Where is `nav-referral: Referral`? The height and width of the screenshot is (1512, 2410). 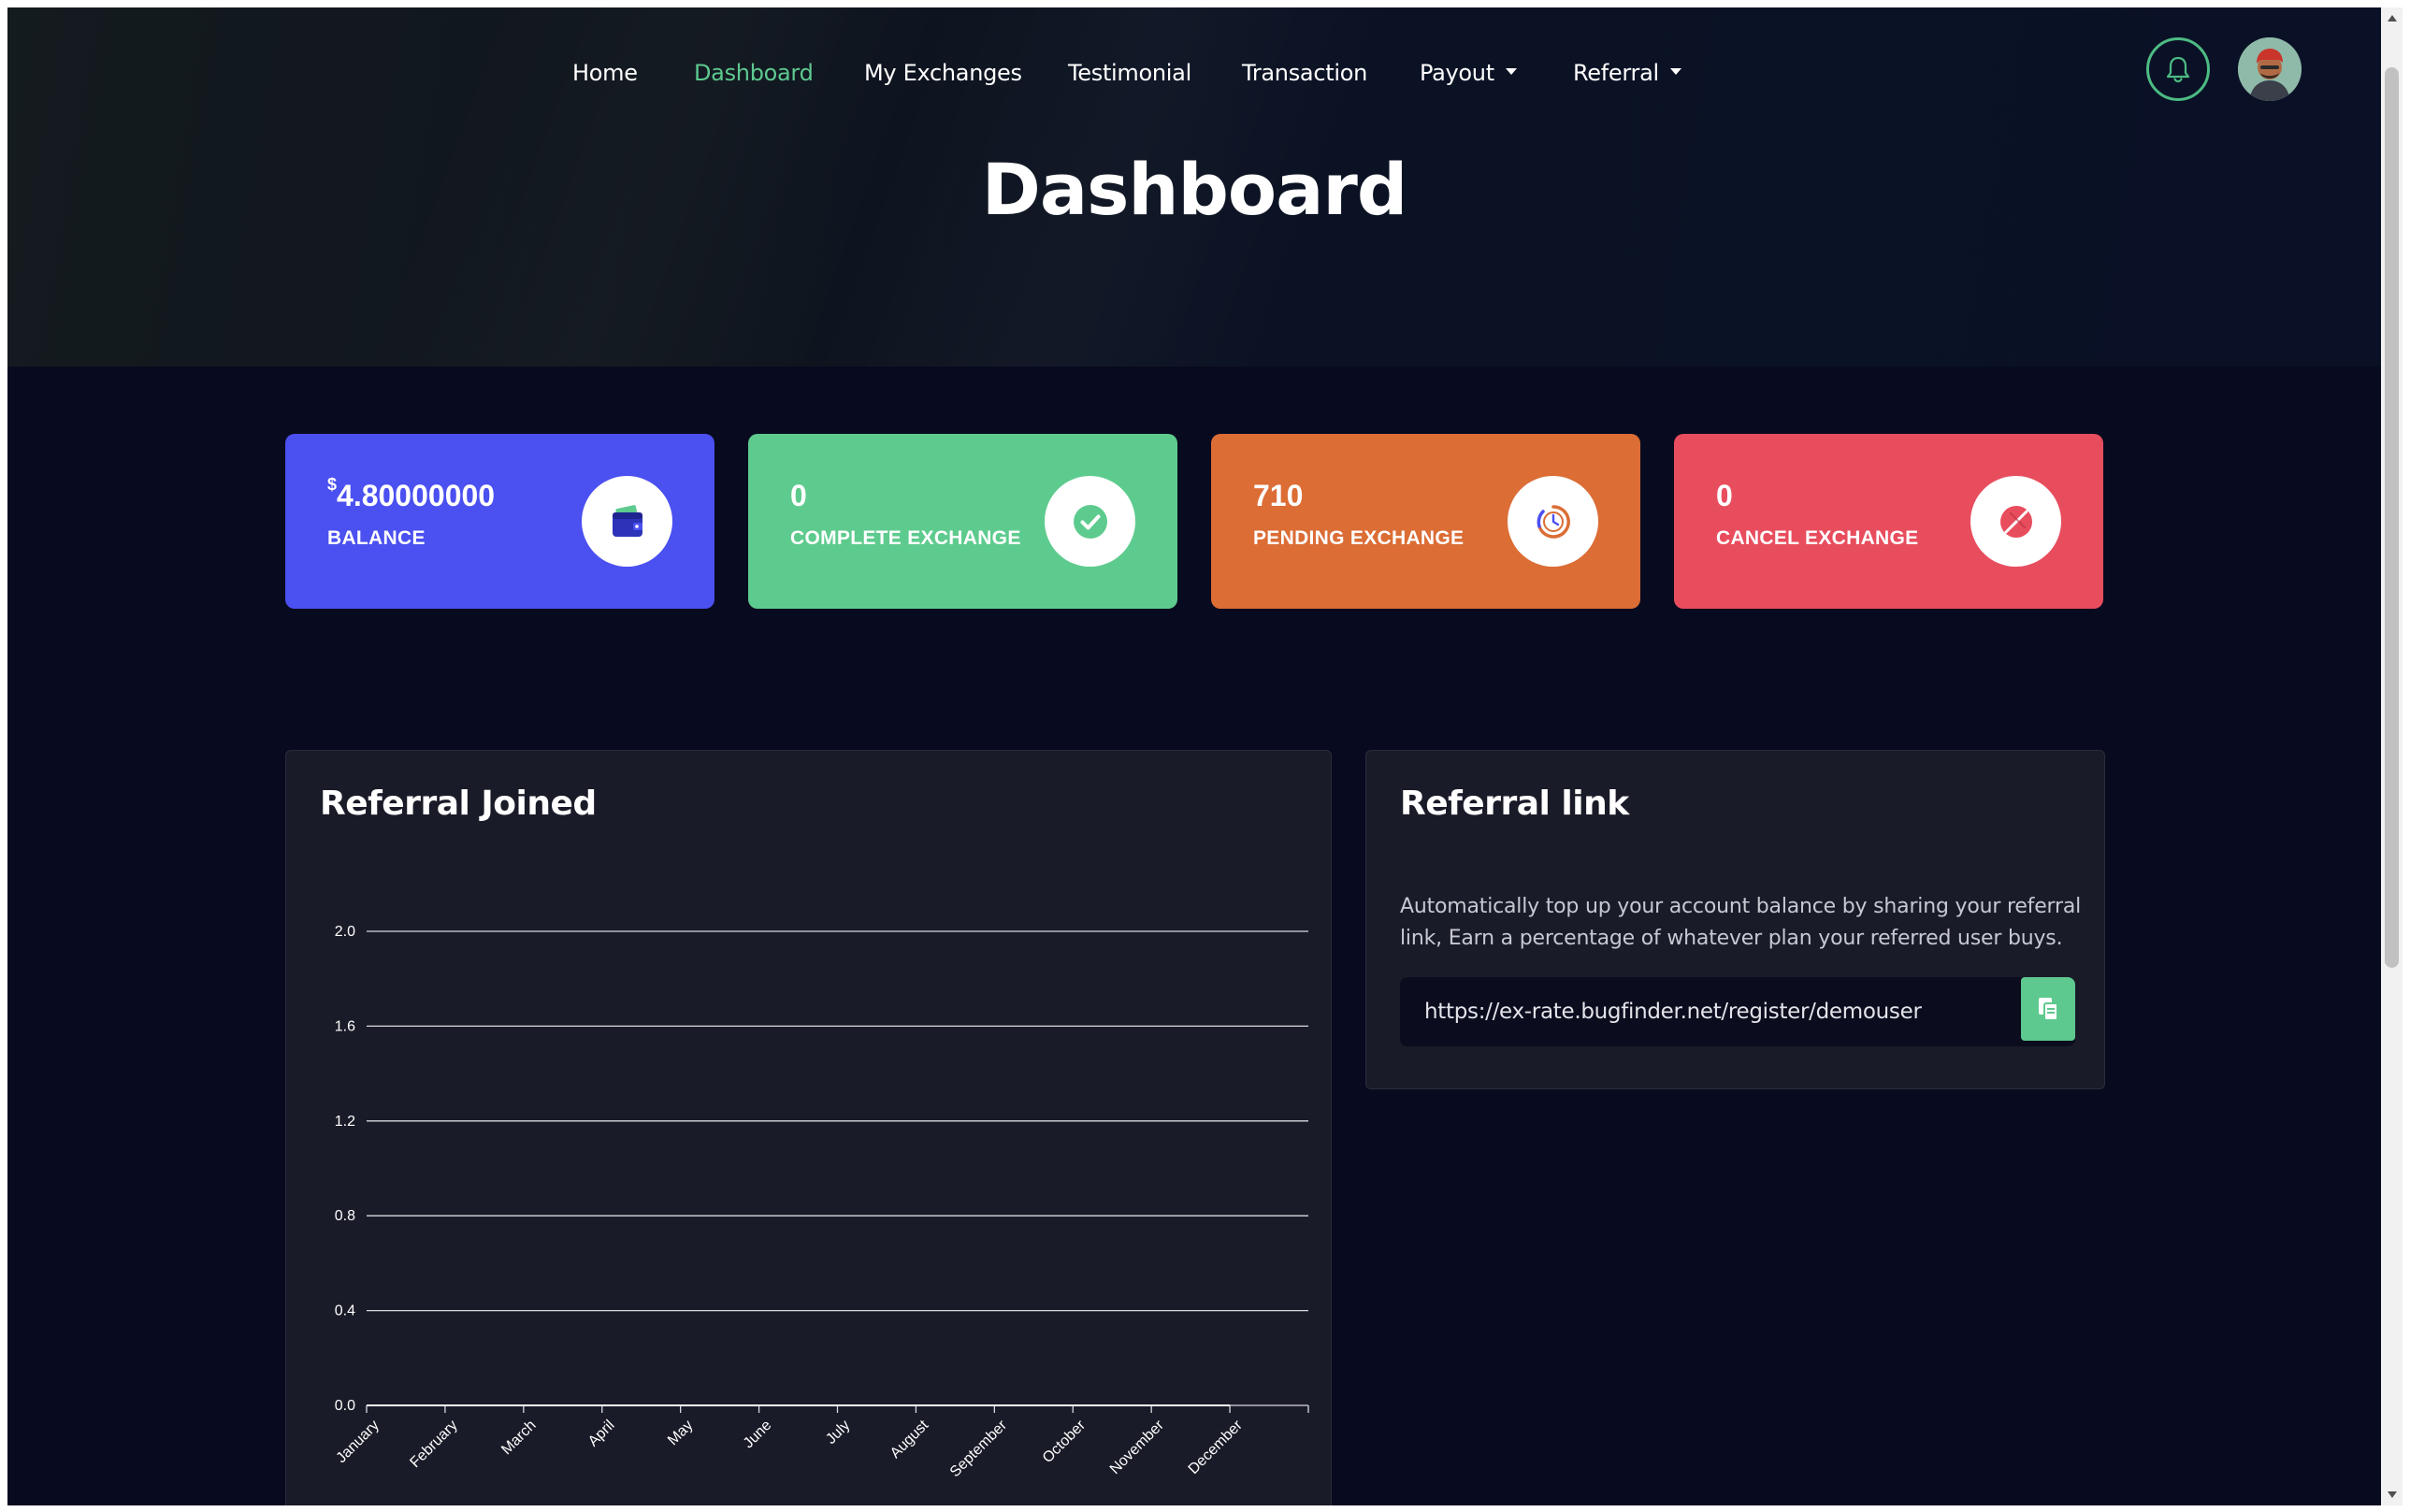
nav-referral: Referral is located at coordinates (1627, 73).